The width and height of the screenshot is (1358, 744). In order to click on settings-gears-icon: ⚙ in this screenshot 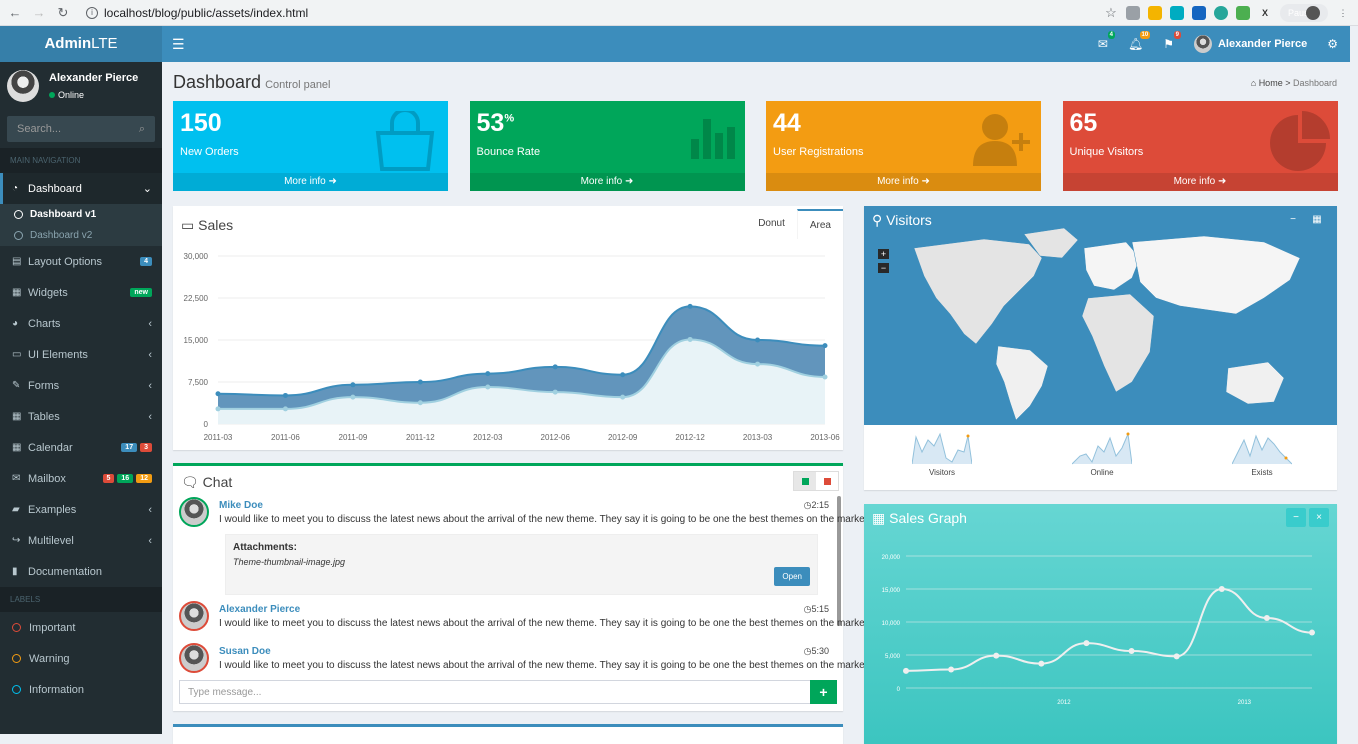, I will do `click(1332, 44)`.